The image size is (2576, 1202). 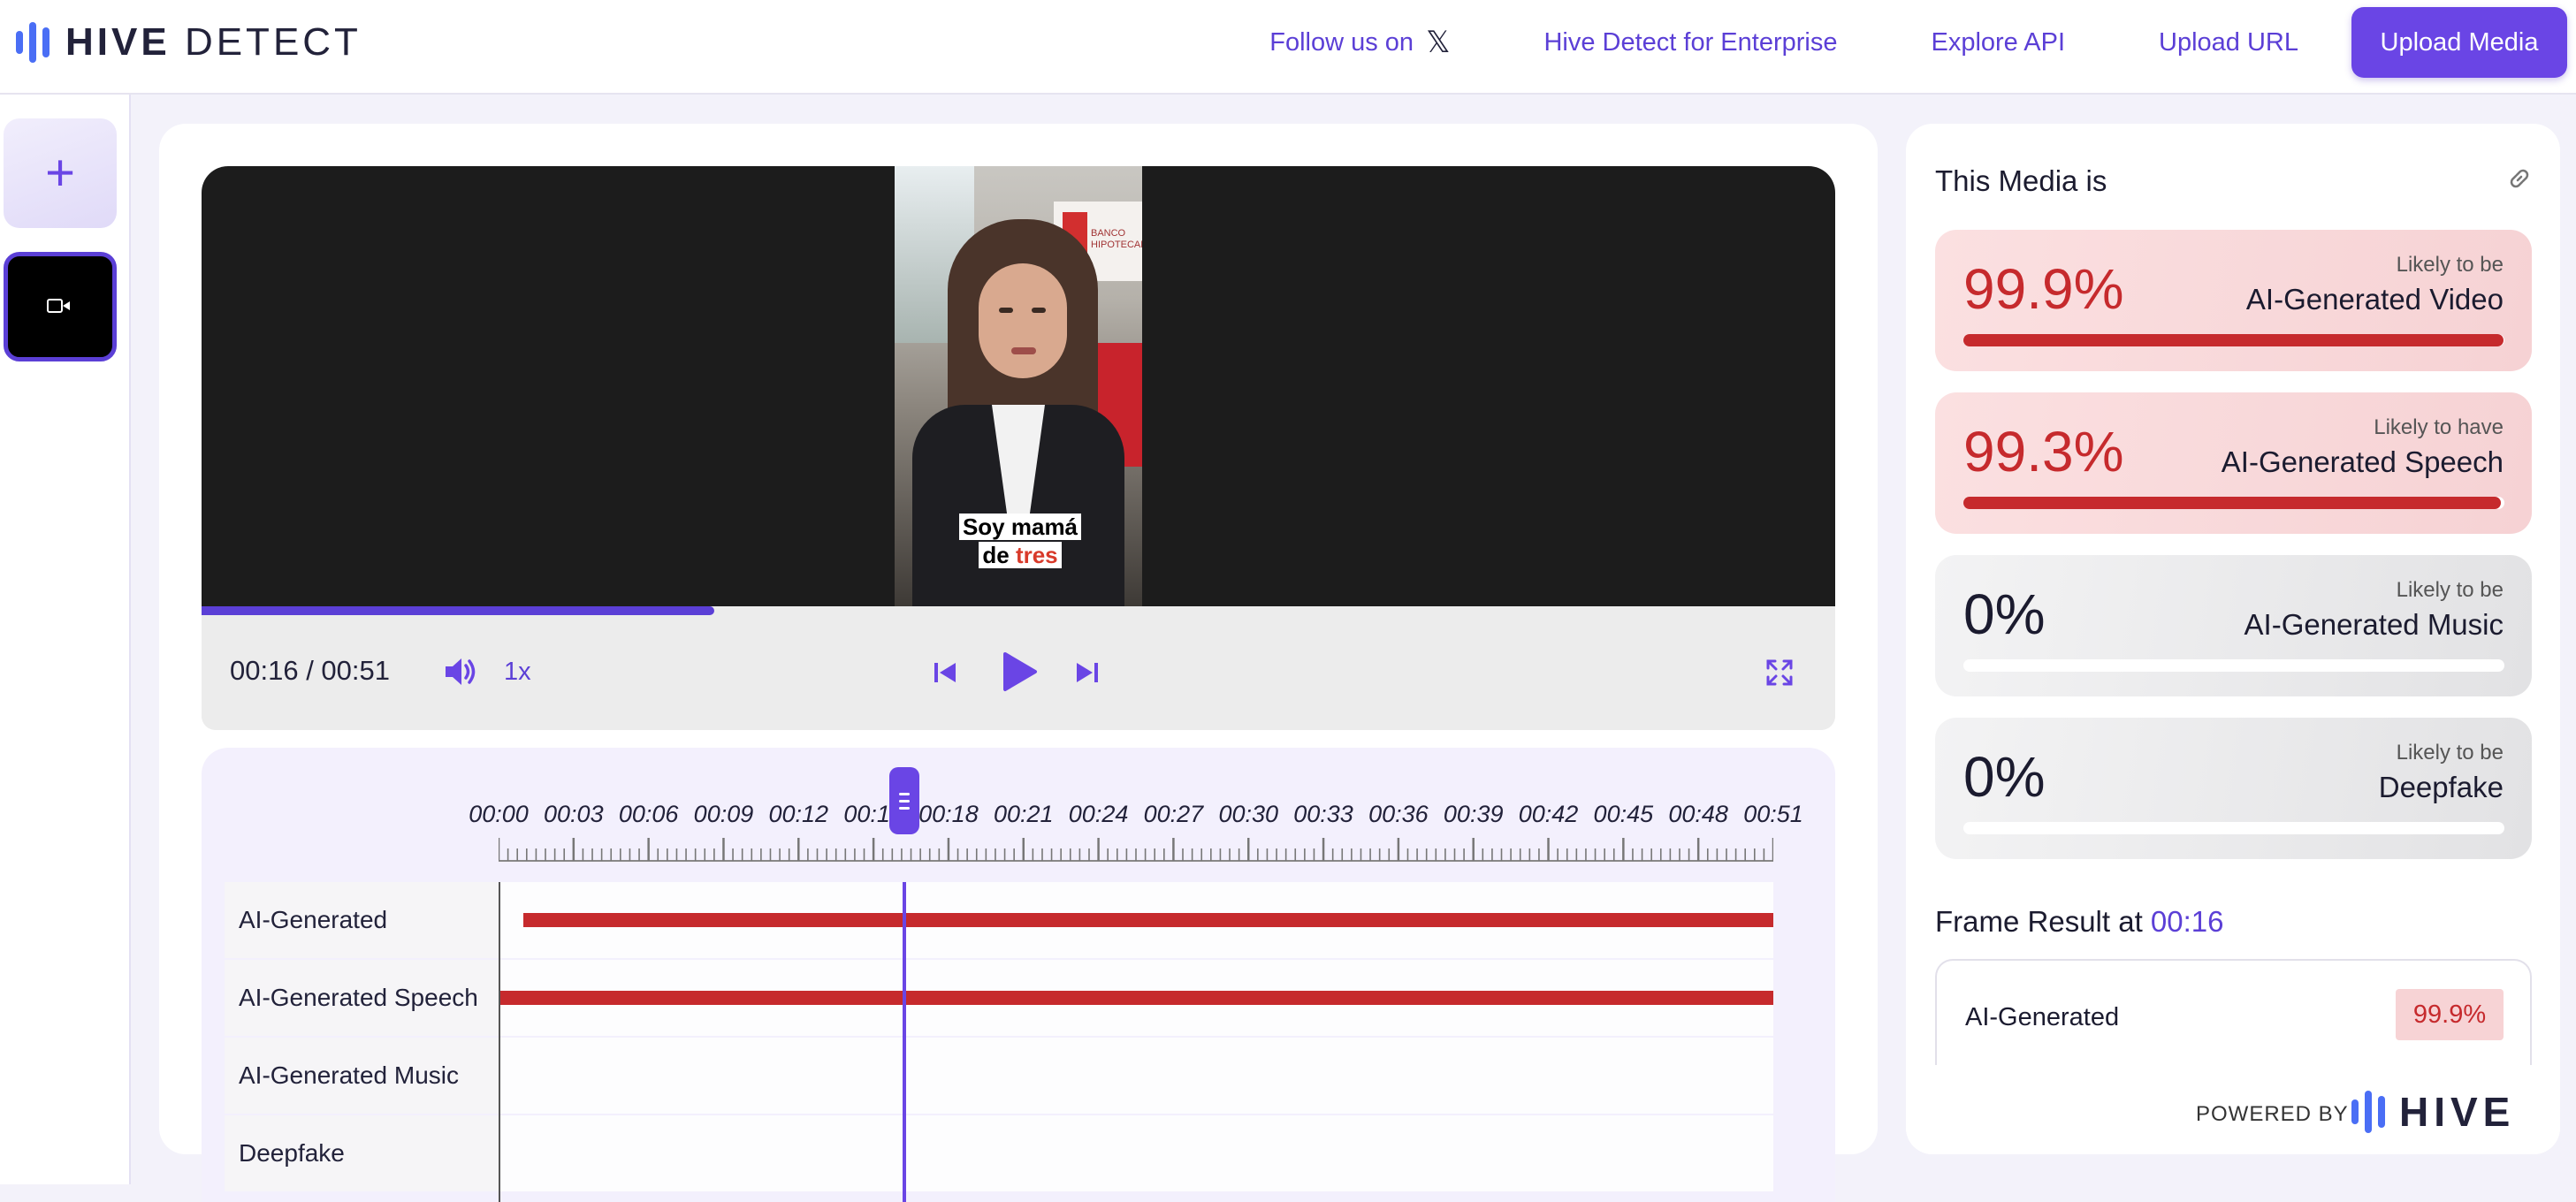 What do you see at coordinates (1779, 673) in the screenshot?
I see `fullscreen-icon` at bounding box center [1779, 673].